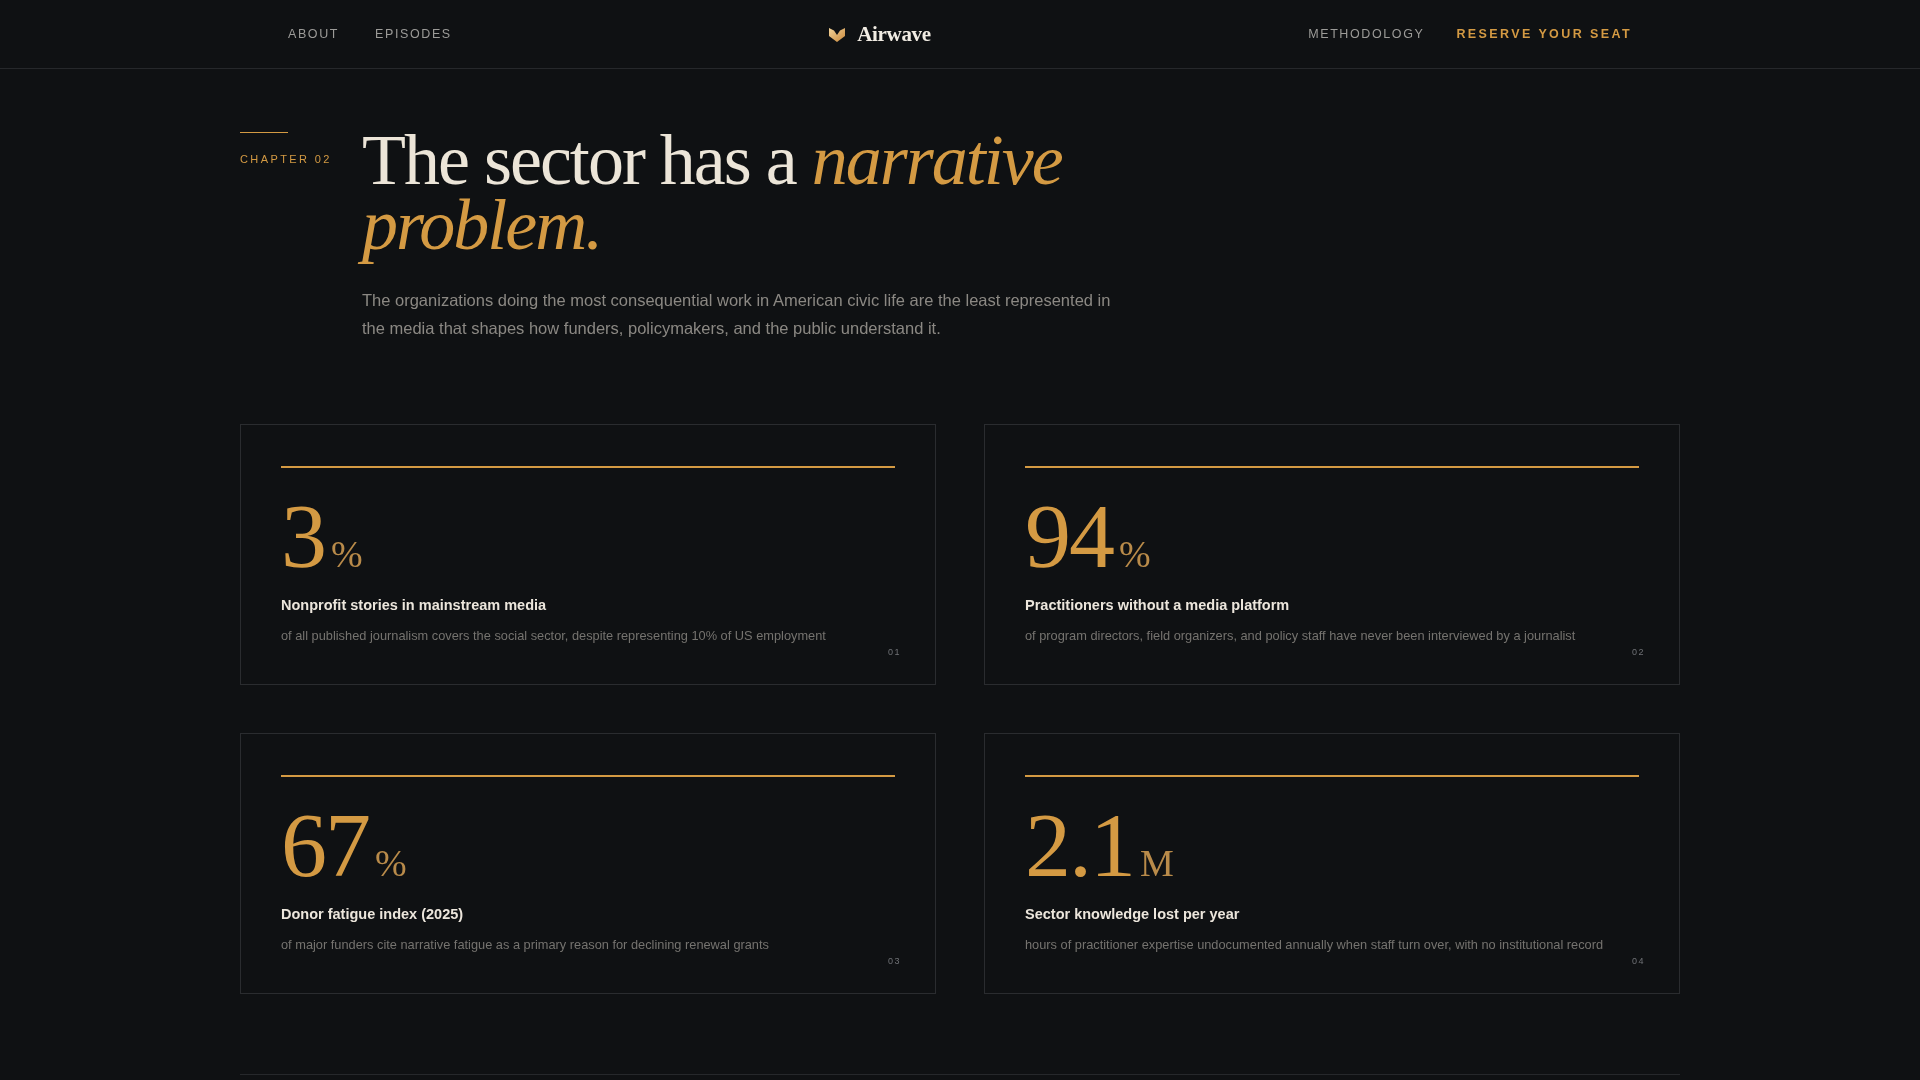 The image size is (1920, 1080). Describe the element at coordinates (1544, 34) in the screenshot. I see `reserve-link: RESERVE YOUR SEAT` at that location.